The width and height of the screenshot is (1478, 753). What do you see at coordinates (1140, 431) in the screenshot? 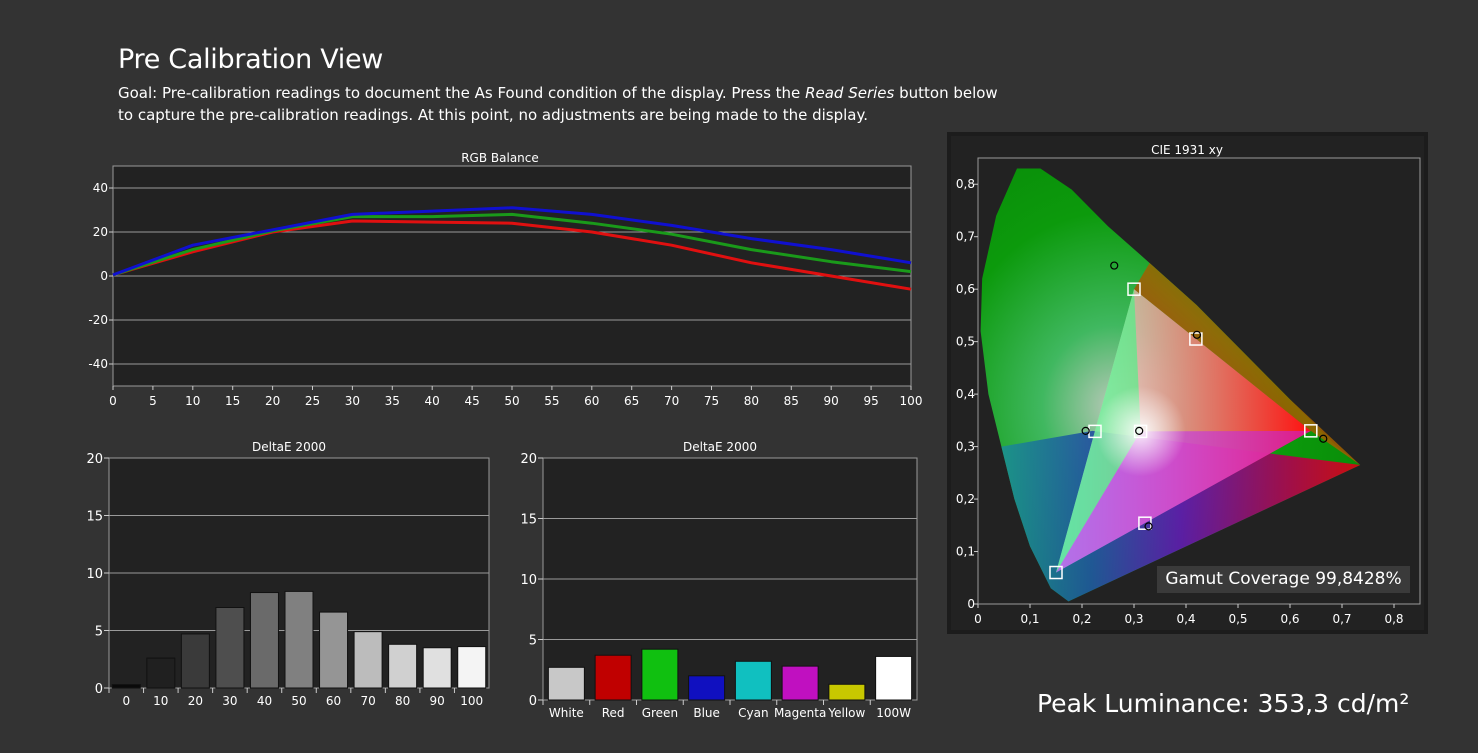
I see `white-point-glow` at bounding box center [1140, 431].